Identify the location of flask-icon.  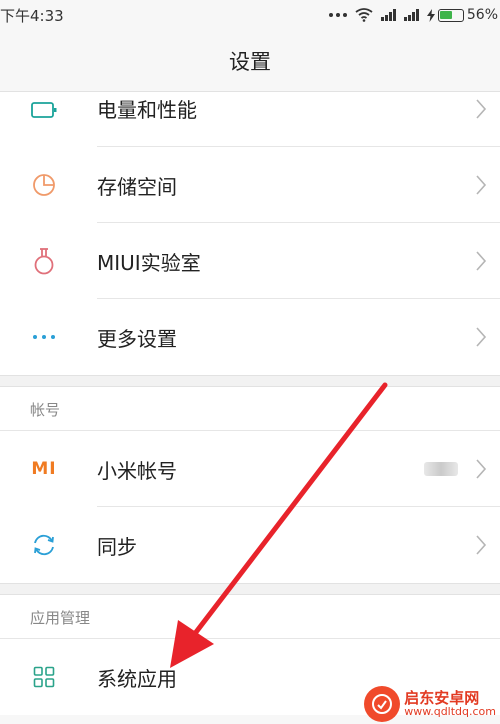
(44, 261).